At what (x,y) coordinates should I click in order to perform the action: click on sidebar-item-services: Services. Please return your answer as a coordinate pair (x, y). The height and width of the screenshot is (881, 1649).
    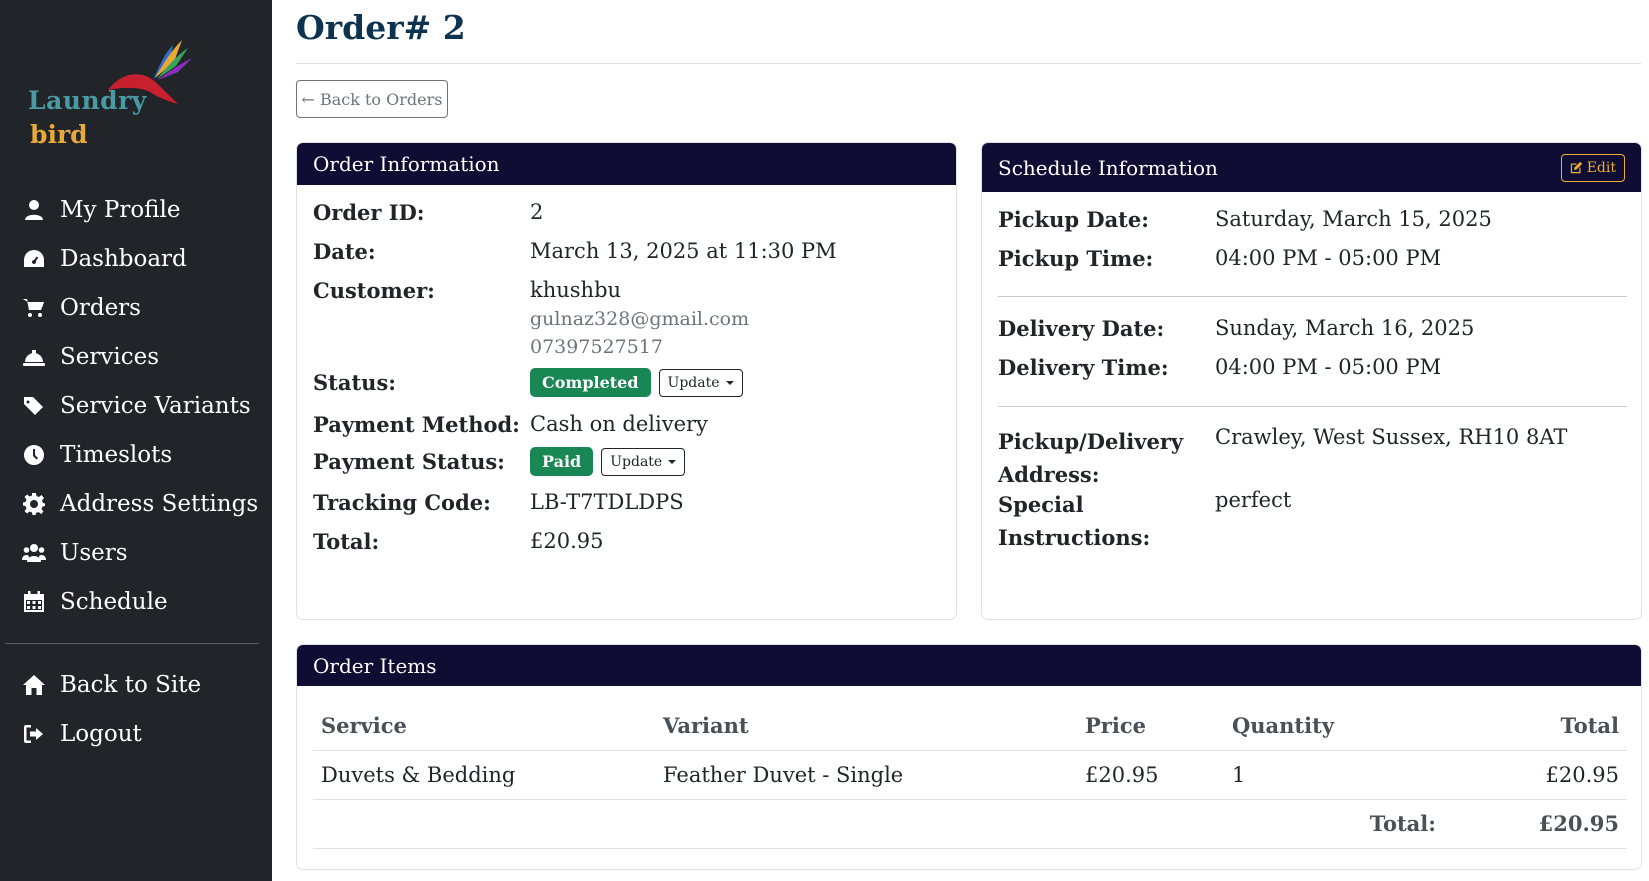
    Looking at the image, I should click on (136, 356).